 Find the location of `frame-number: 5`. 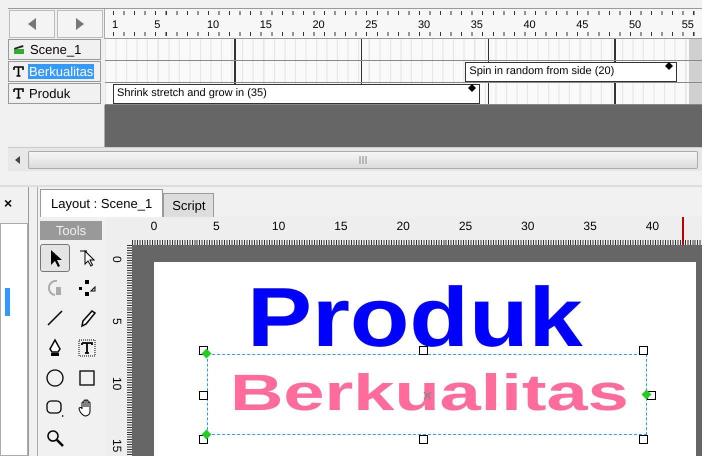

frame-number: 5 is located at coordinates (157, 25).